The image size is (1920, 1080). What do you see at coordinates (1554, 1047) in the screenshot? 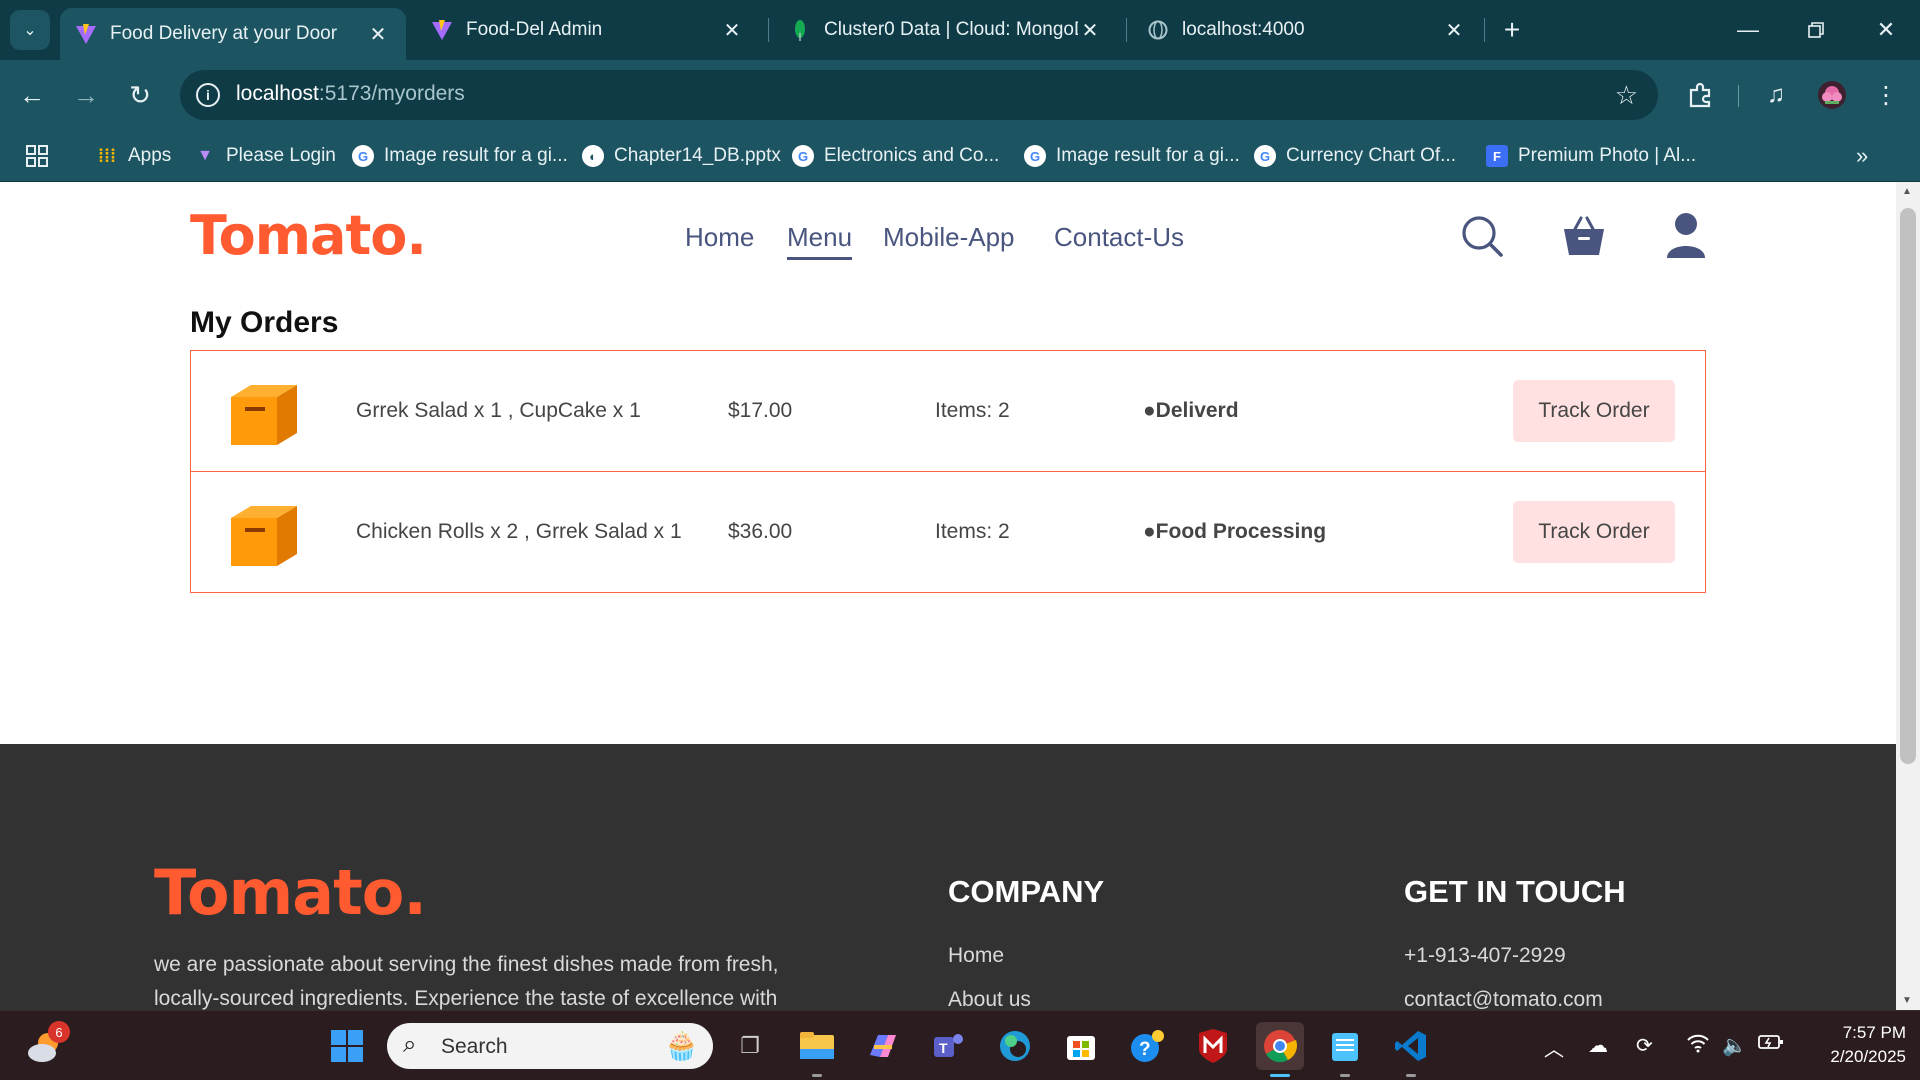
I see `show-hidden-icons-icon: ︿` at bounding box center [1554, 1047].